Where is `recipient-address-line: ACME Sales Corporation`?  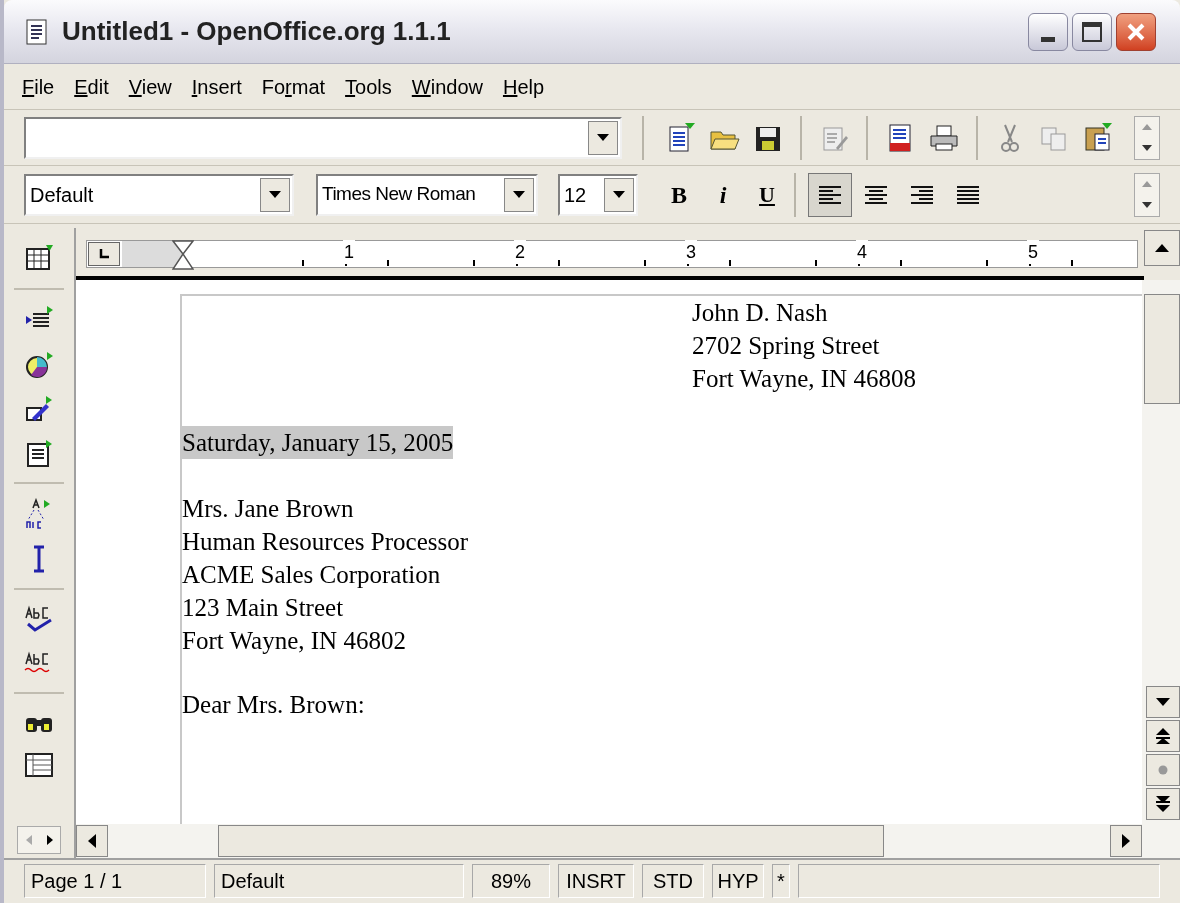
recipient-address-line: ACME Sales Corporation is located at coordinates (311, 575).